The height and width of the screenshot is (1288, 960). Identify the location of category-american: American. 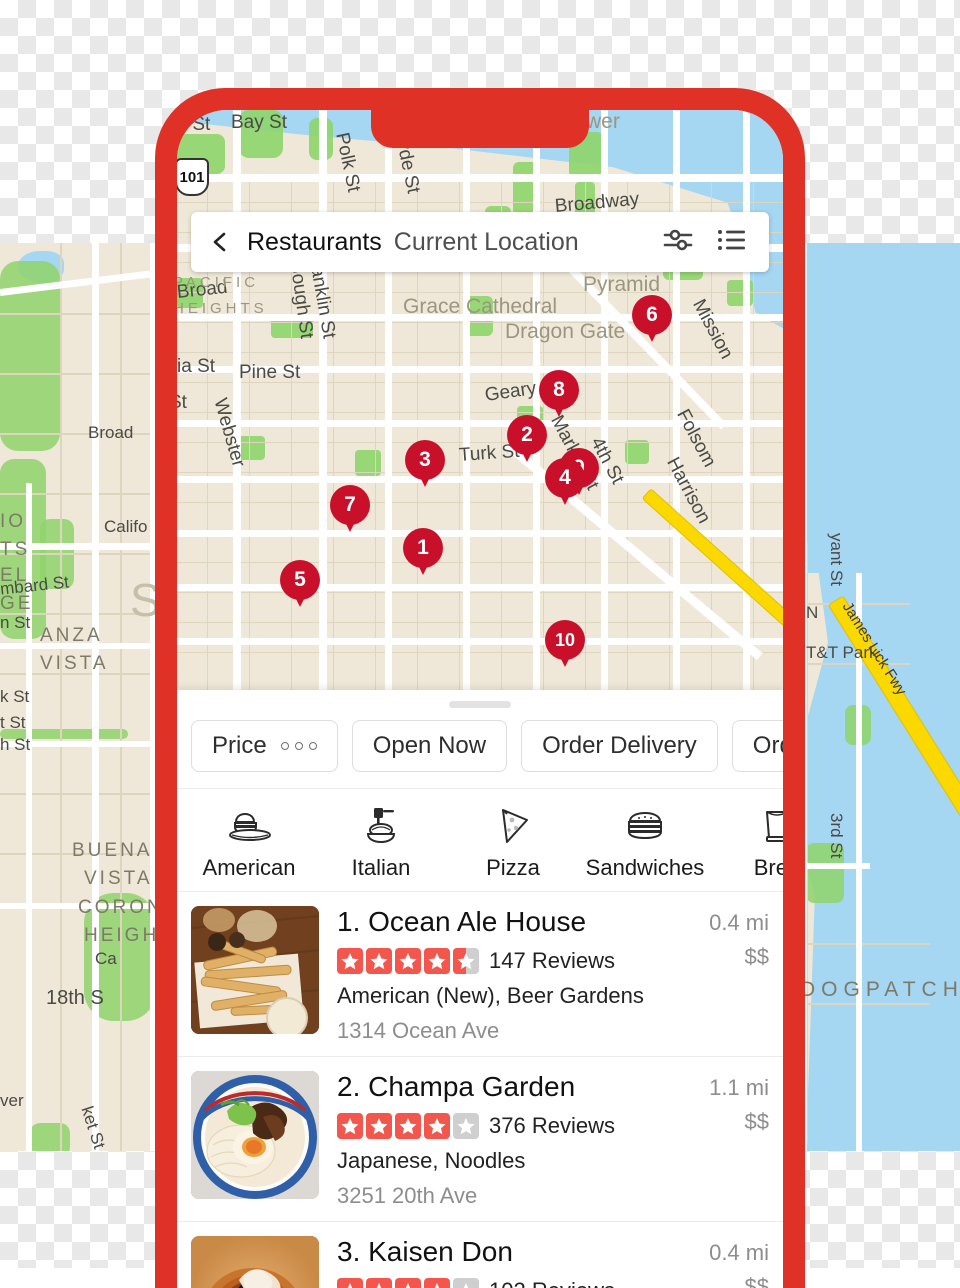
(249, 842).